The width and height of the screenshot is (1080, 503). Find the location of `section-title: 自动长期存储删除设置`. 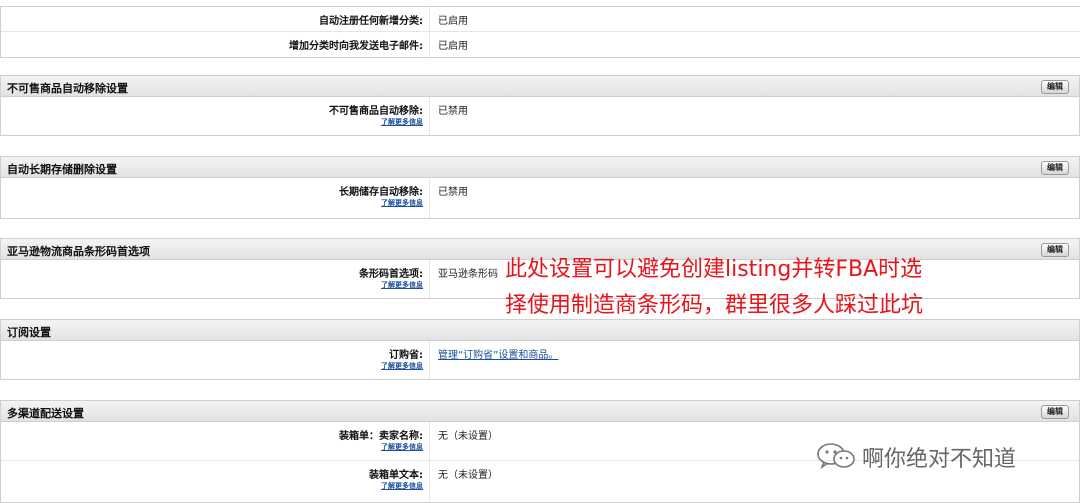

section-title: 自动长期存储删除设置 is located at coordinates (62, 169).